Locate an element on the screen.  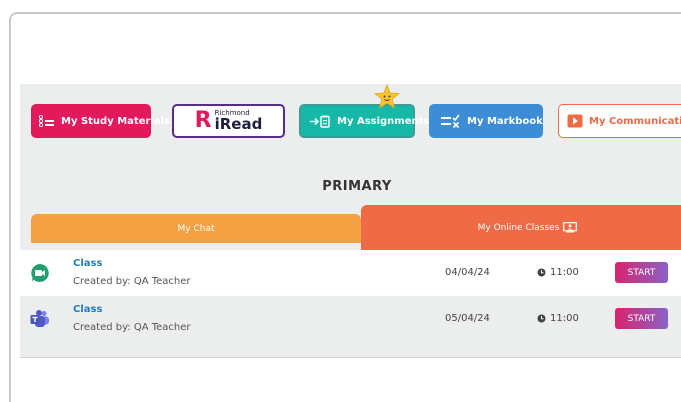
my-markbook-button: My Markbook is located at coordinates (486, 121).